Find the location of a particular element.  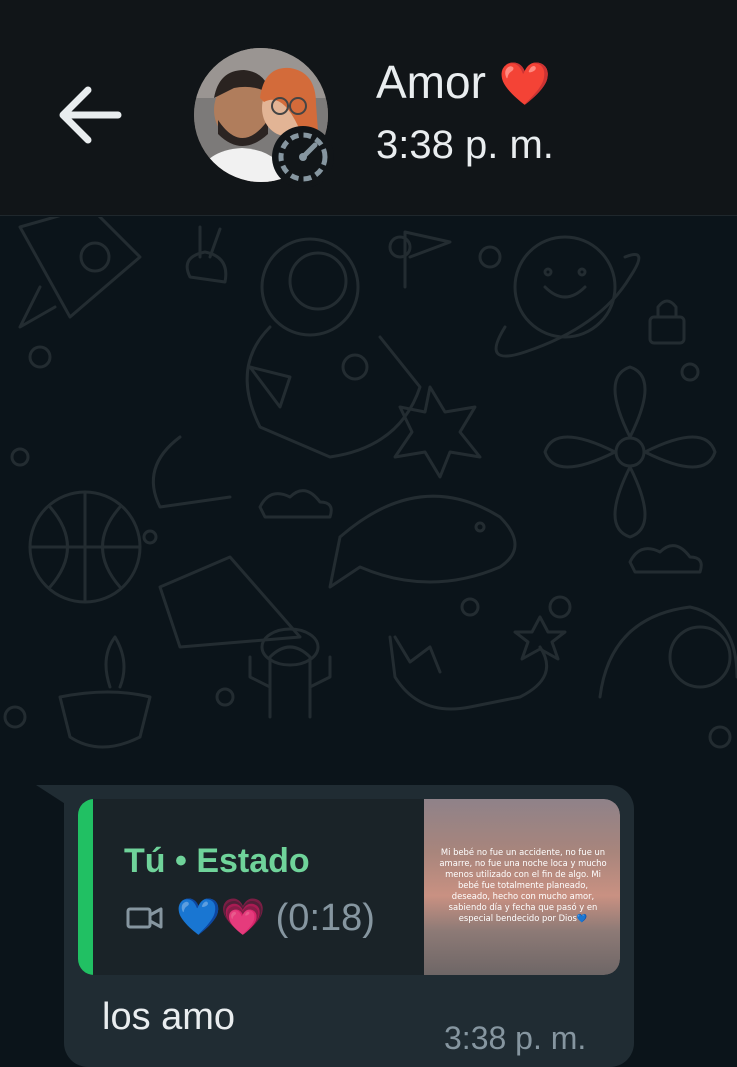

status-ring is located at coordinates (303, 157).